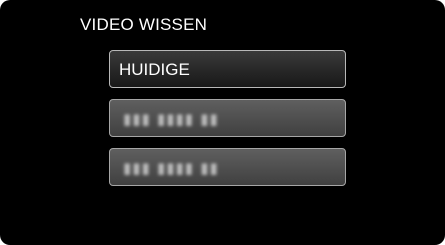  I want to click on menu-title: VIDEO WISSEN, so click(144, 24).